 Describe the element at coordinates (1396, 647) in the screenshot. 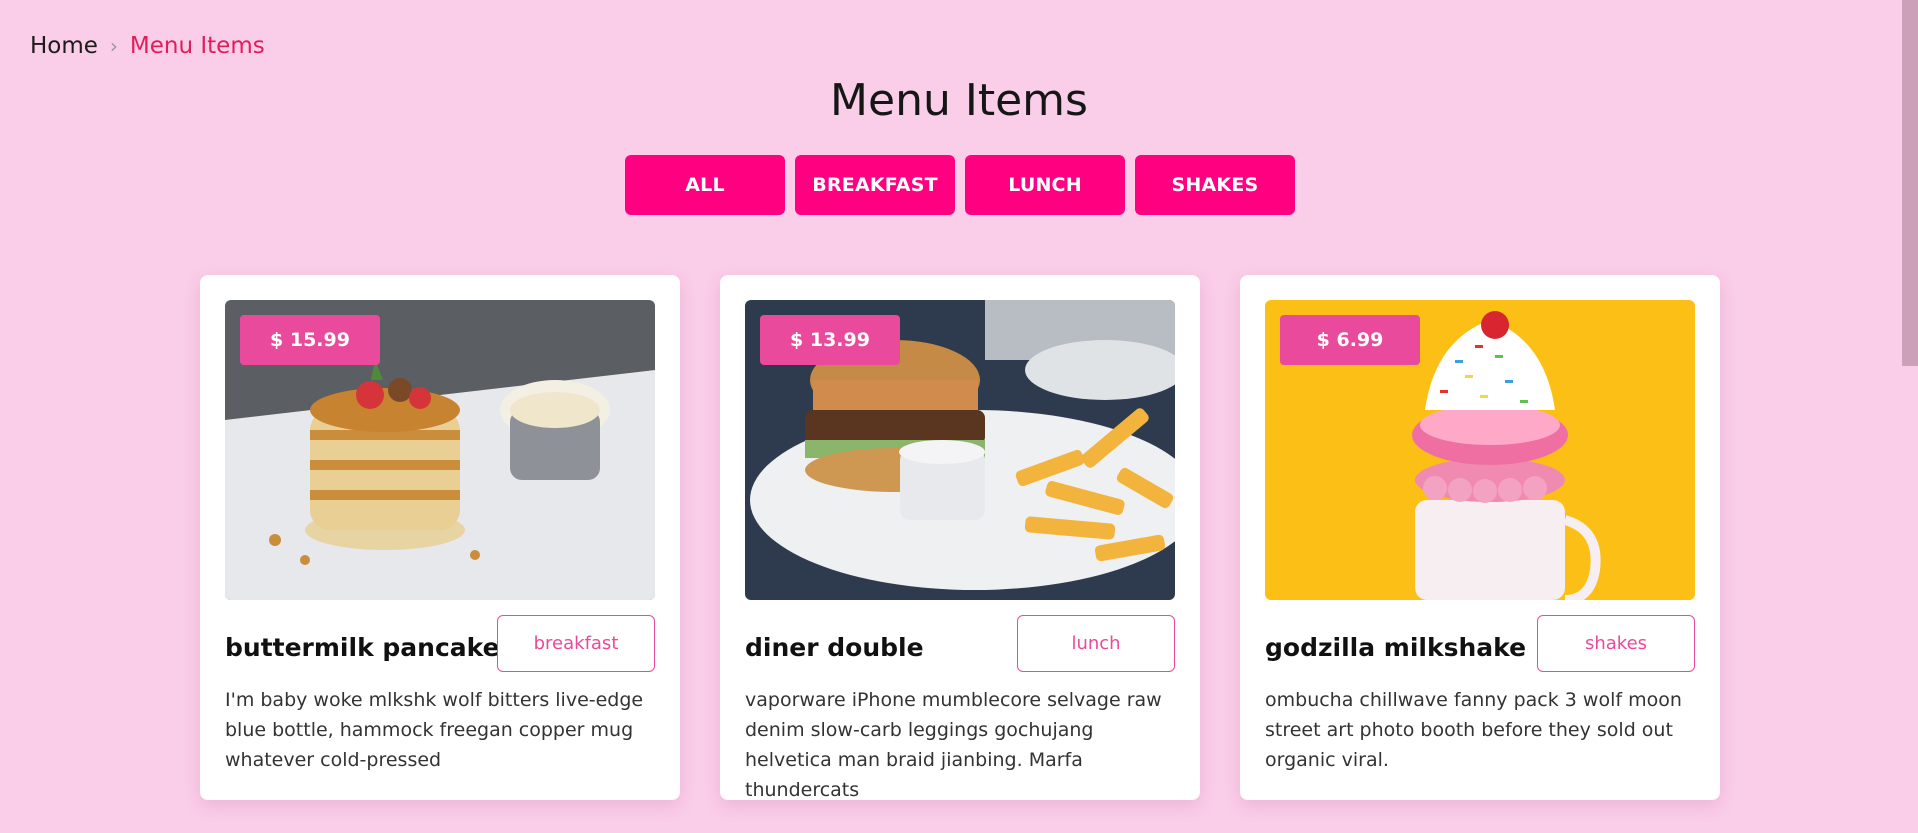

I see `item-name: godzilla milkshake` at that location.